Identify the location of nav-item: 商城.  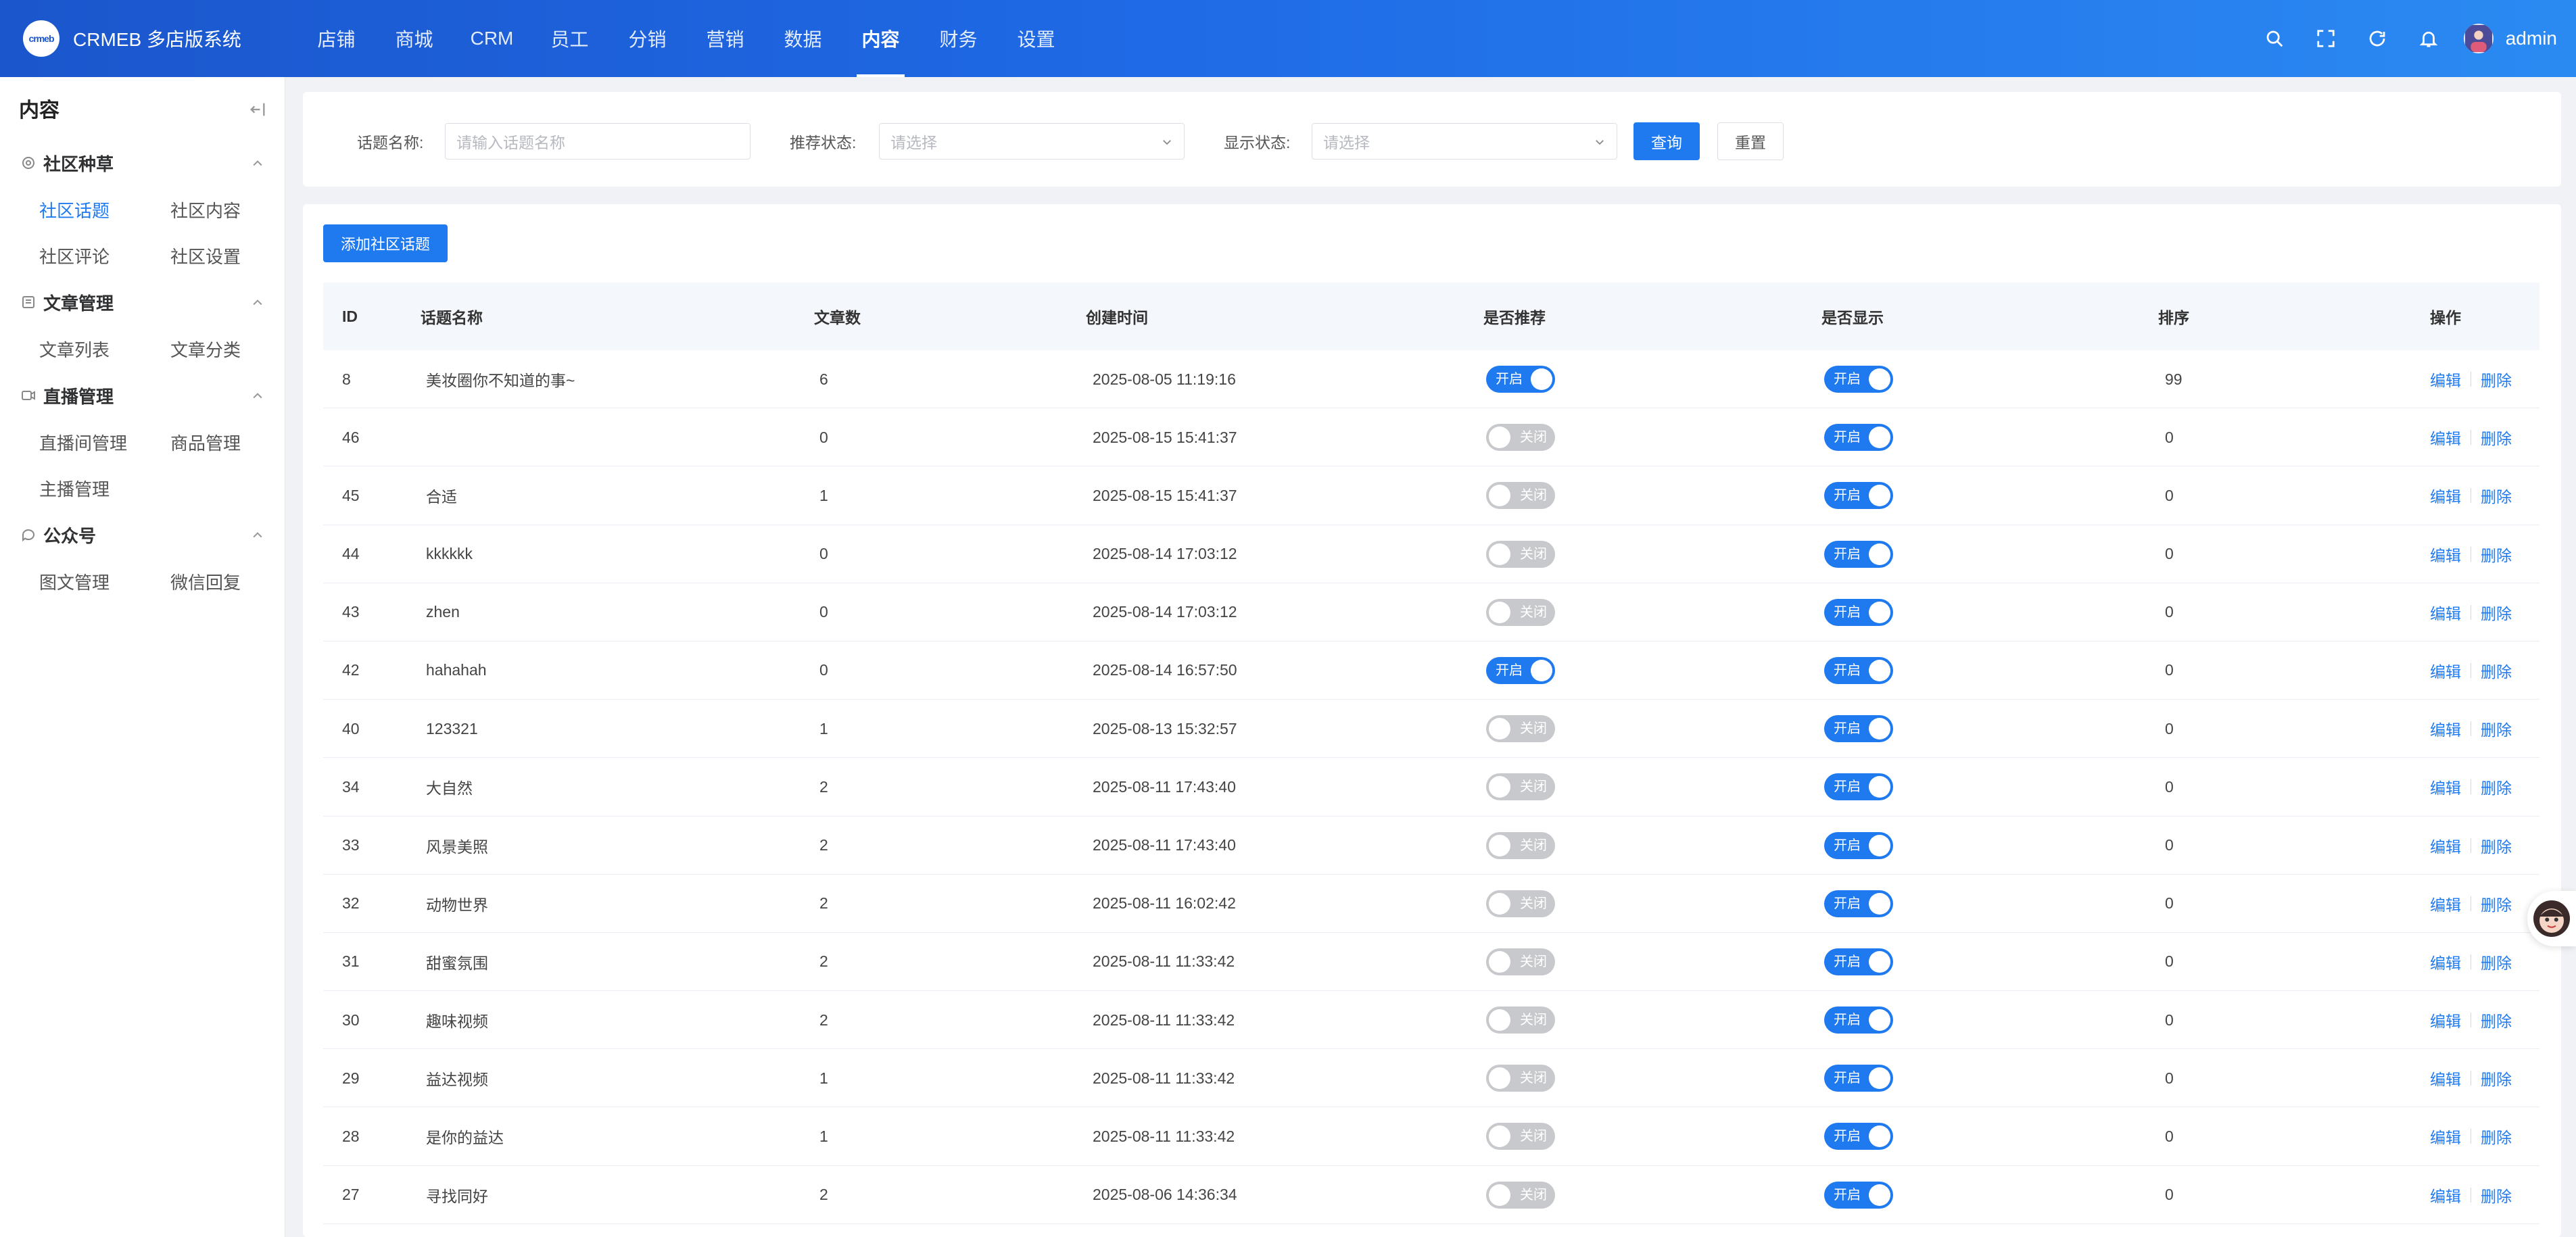
(414, 39).